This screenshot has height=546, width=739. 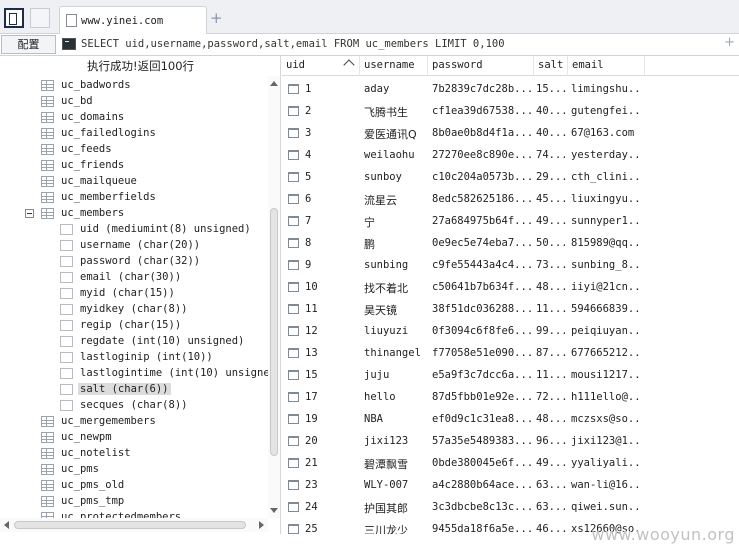 I want to click on cell-uid: 11, so click(x=311, y=309).